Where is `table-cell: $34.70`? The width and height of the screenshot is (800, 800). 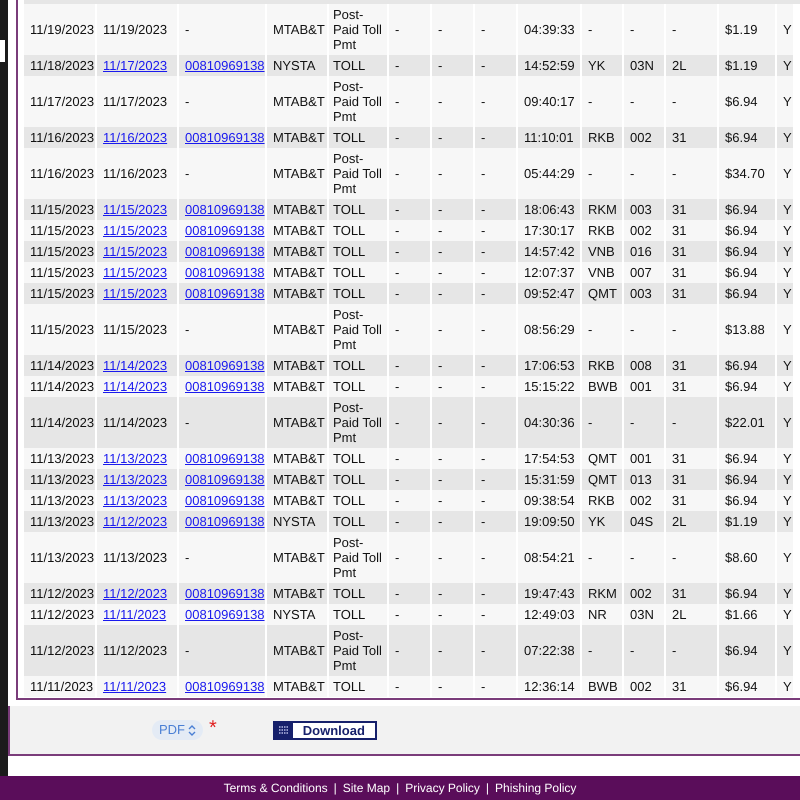 table-cell: $34.70 is located at coordinates (745, 173).